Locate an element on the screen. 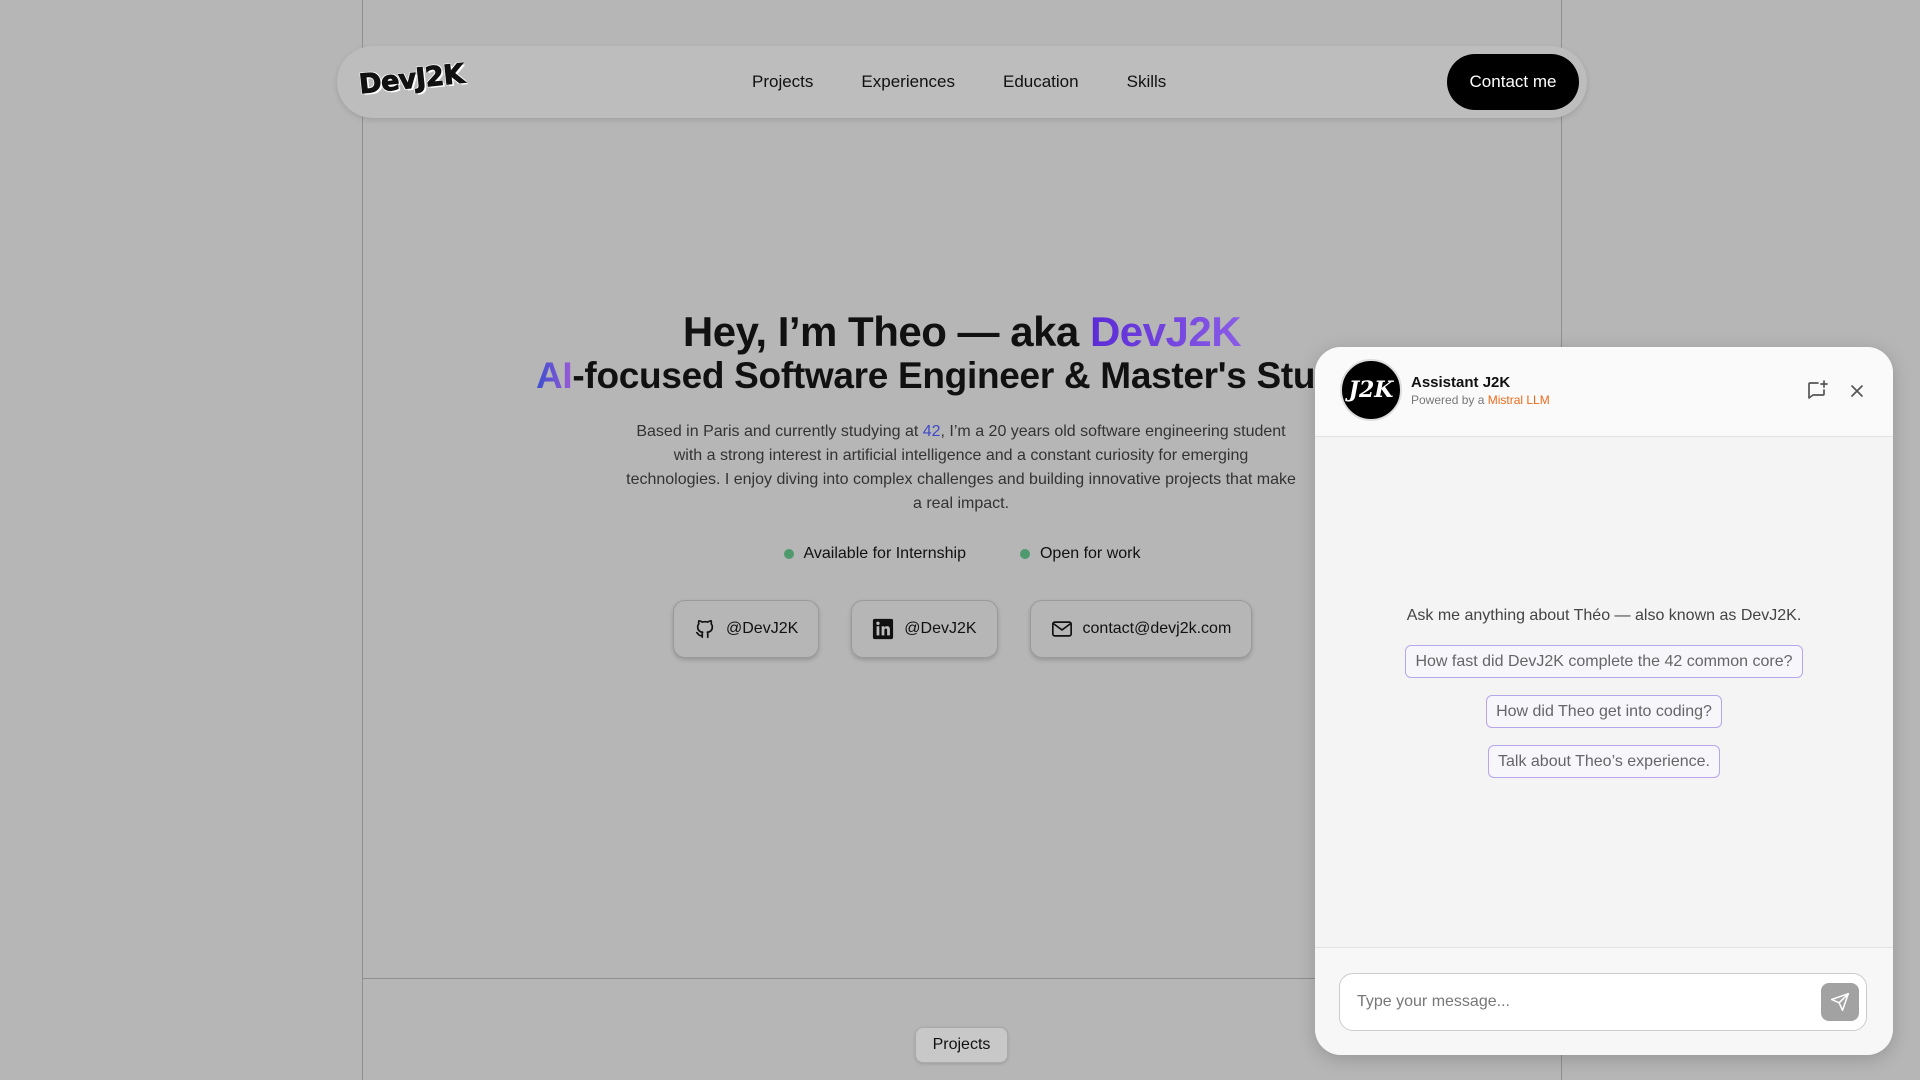 The height and width of the screenshot is (1080, 1920). chat-footer is located at coordinates (1604, 1001).